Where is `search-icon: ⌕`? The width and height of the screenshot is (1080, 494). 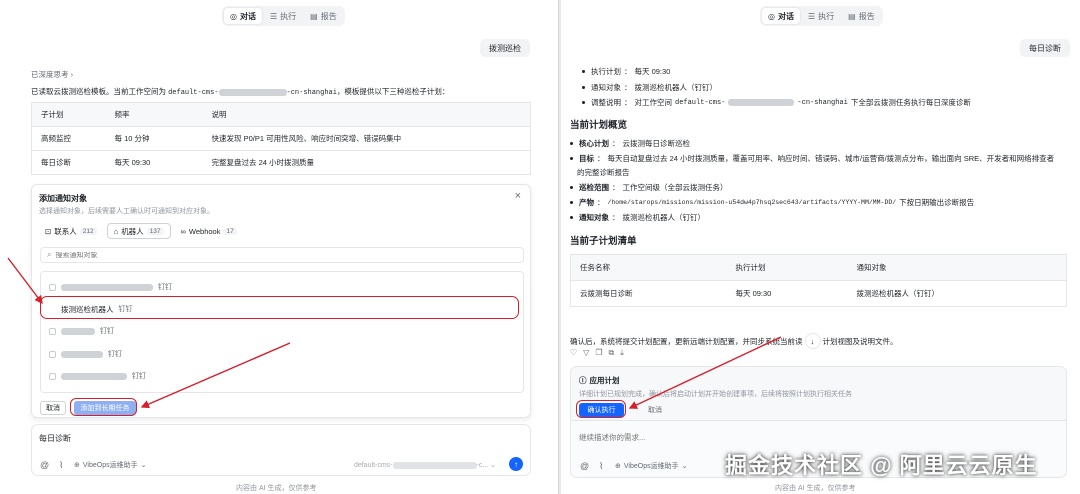
search-icon: ⌕ is located at coordinates (49, 254).